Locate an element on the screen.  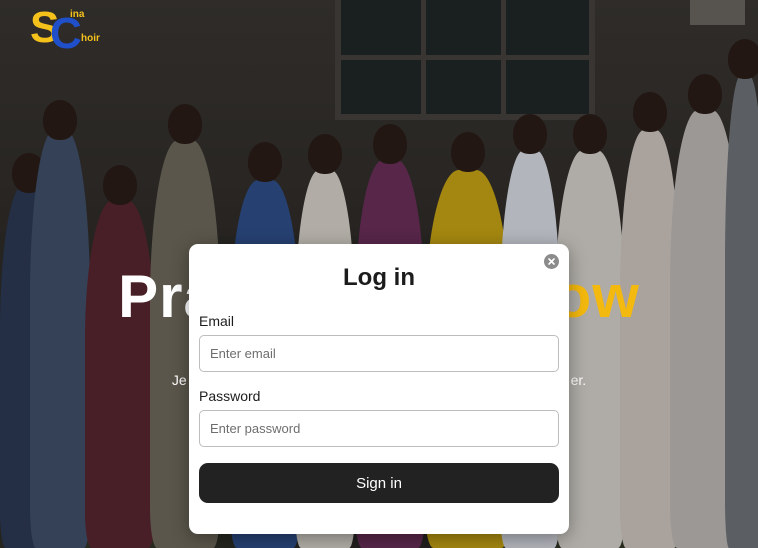
close-icon is located at coordinates (551, 261).